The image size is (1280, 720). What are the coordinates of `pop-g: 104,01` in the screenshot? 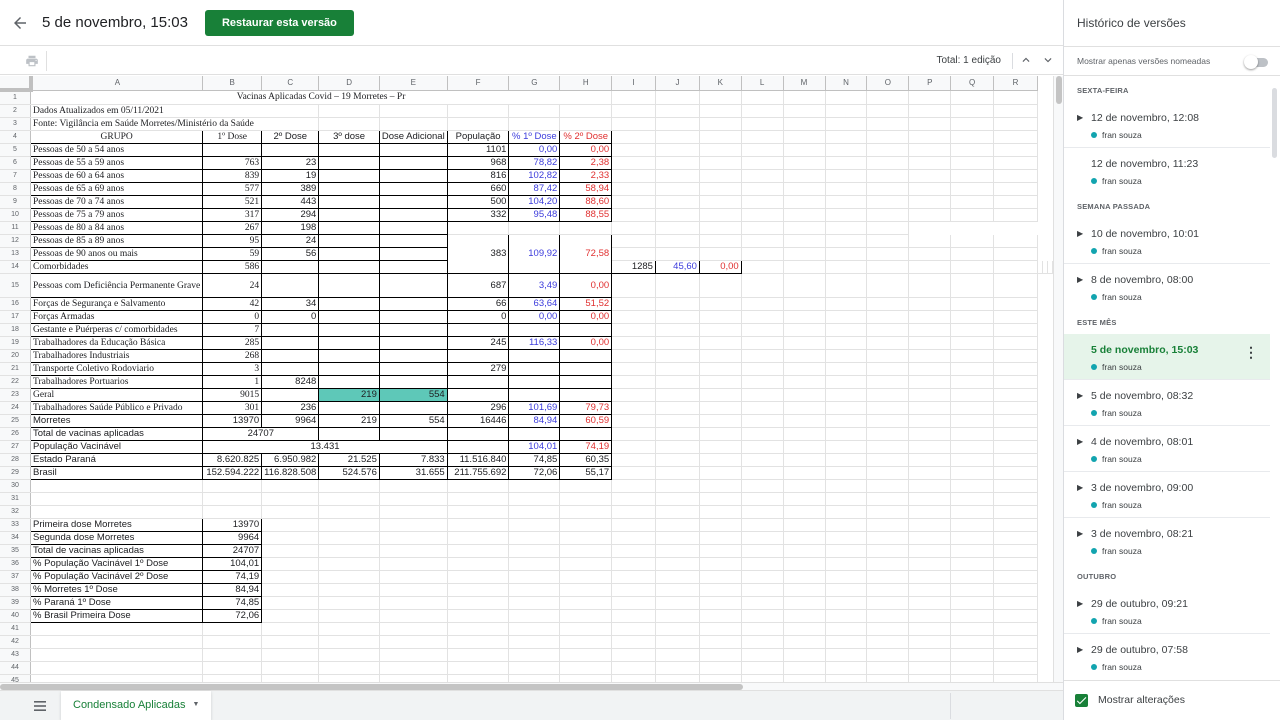 It's located at (534, 447).